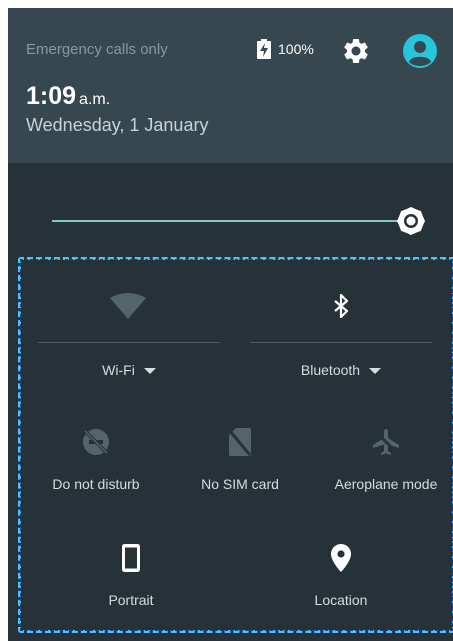  I want to click on clock-time: 1:09 a.m., so click(68, 96).